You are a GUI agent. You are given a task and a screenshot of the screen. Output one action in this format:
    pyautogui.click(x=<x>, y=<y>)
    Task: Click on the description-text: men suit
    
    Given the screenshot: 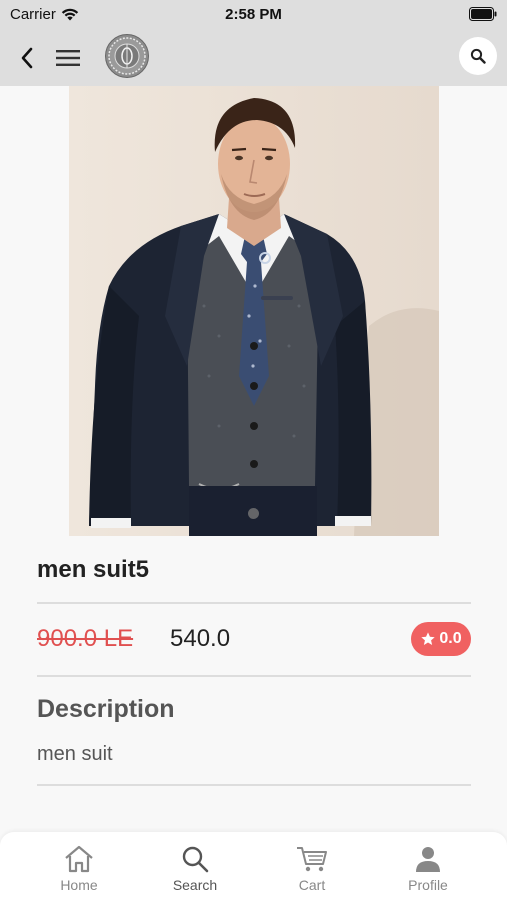 What is the action you would take?
    pyautogui.click(x=75, y=754)
    